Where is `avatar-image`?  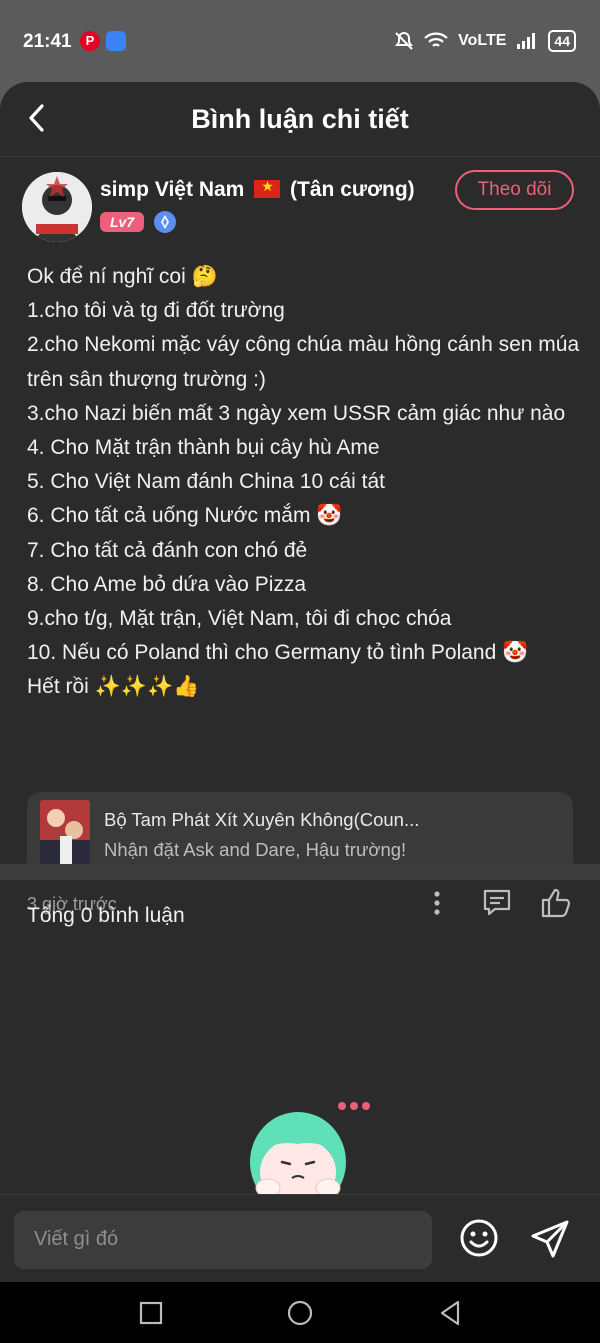
avatar-image is located at coordinates (57, 207).